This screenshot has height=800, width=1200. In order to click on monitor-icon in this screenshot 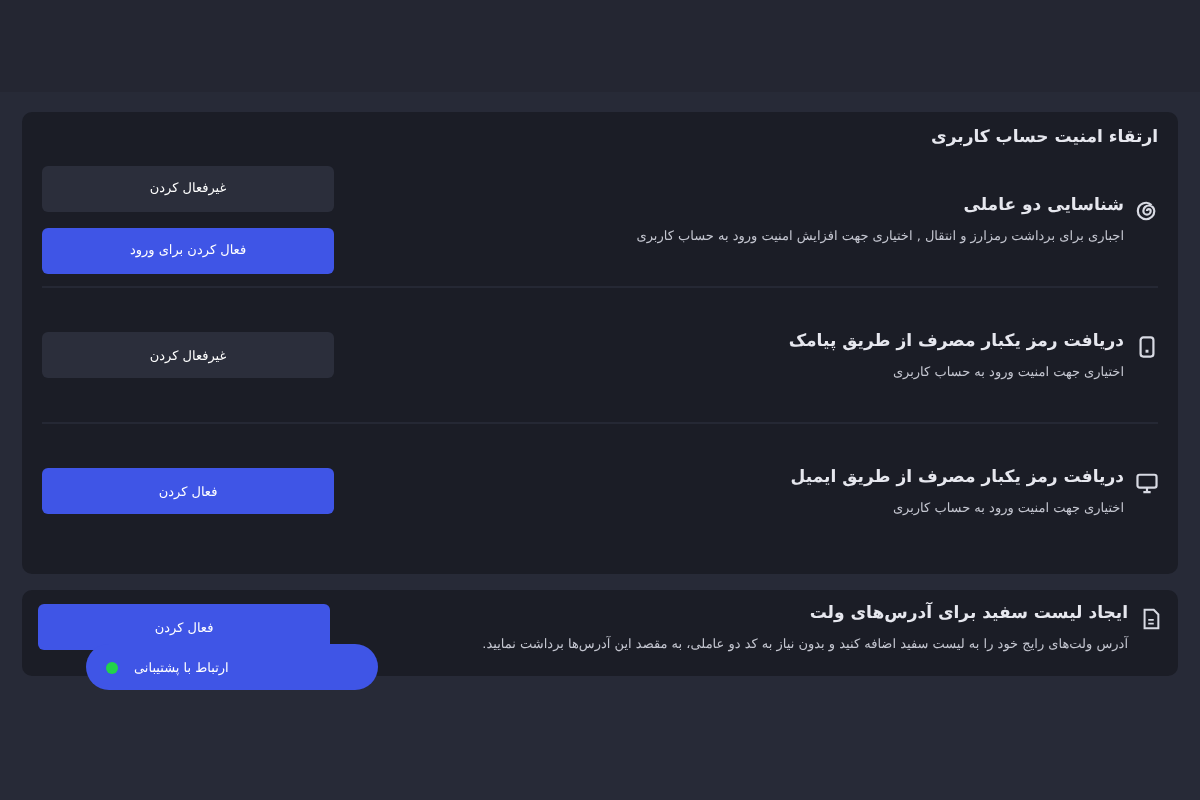, I will do `click(1147, 482)`.